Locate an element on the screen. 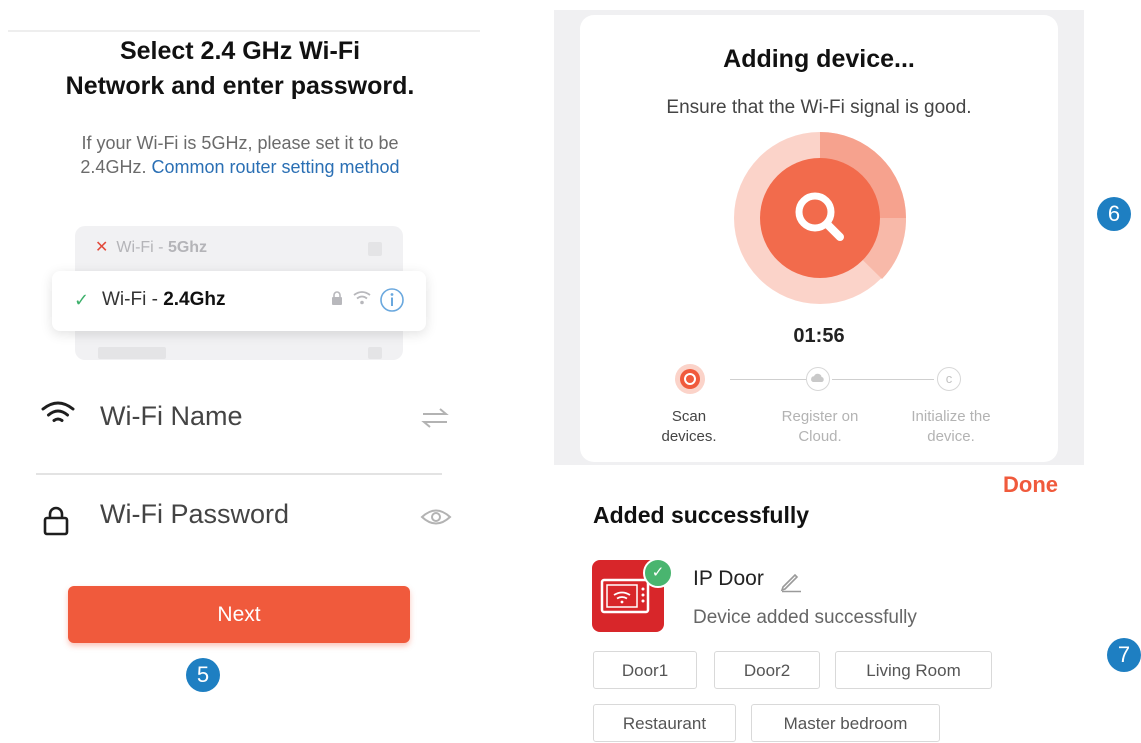  added-title: Added successfully is located at coordinates (701, 515).